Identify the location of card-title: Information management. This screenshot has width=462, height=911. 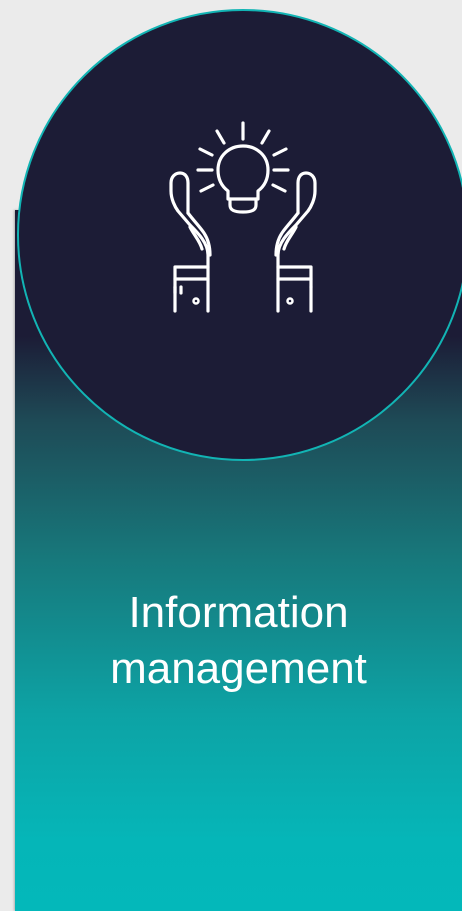
(238, 641).